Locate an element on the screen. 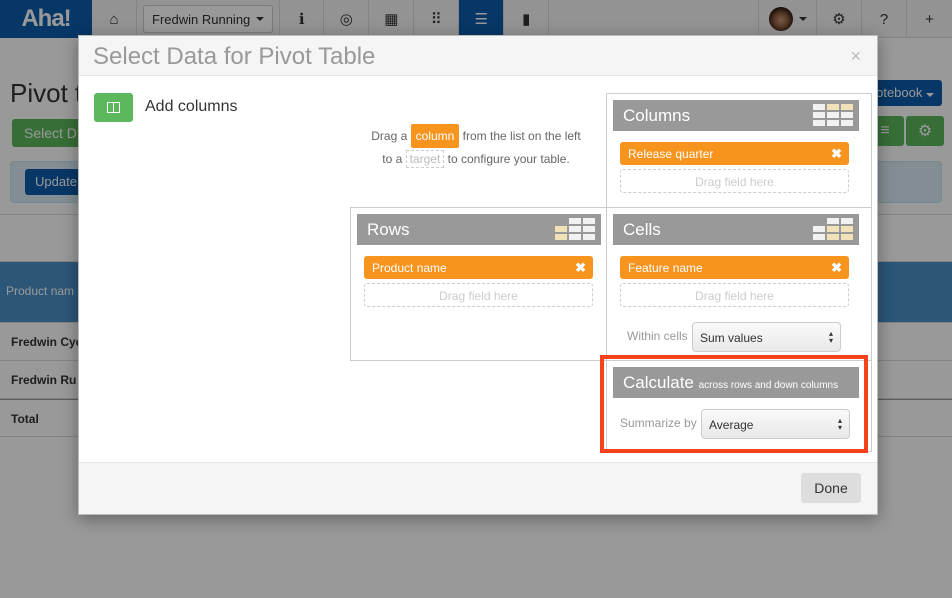 This screenshot has width=952, height=598. rows-dropzone: Drag field here is located at coordinates (478, 295).